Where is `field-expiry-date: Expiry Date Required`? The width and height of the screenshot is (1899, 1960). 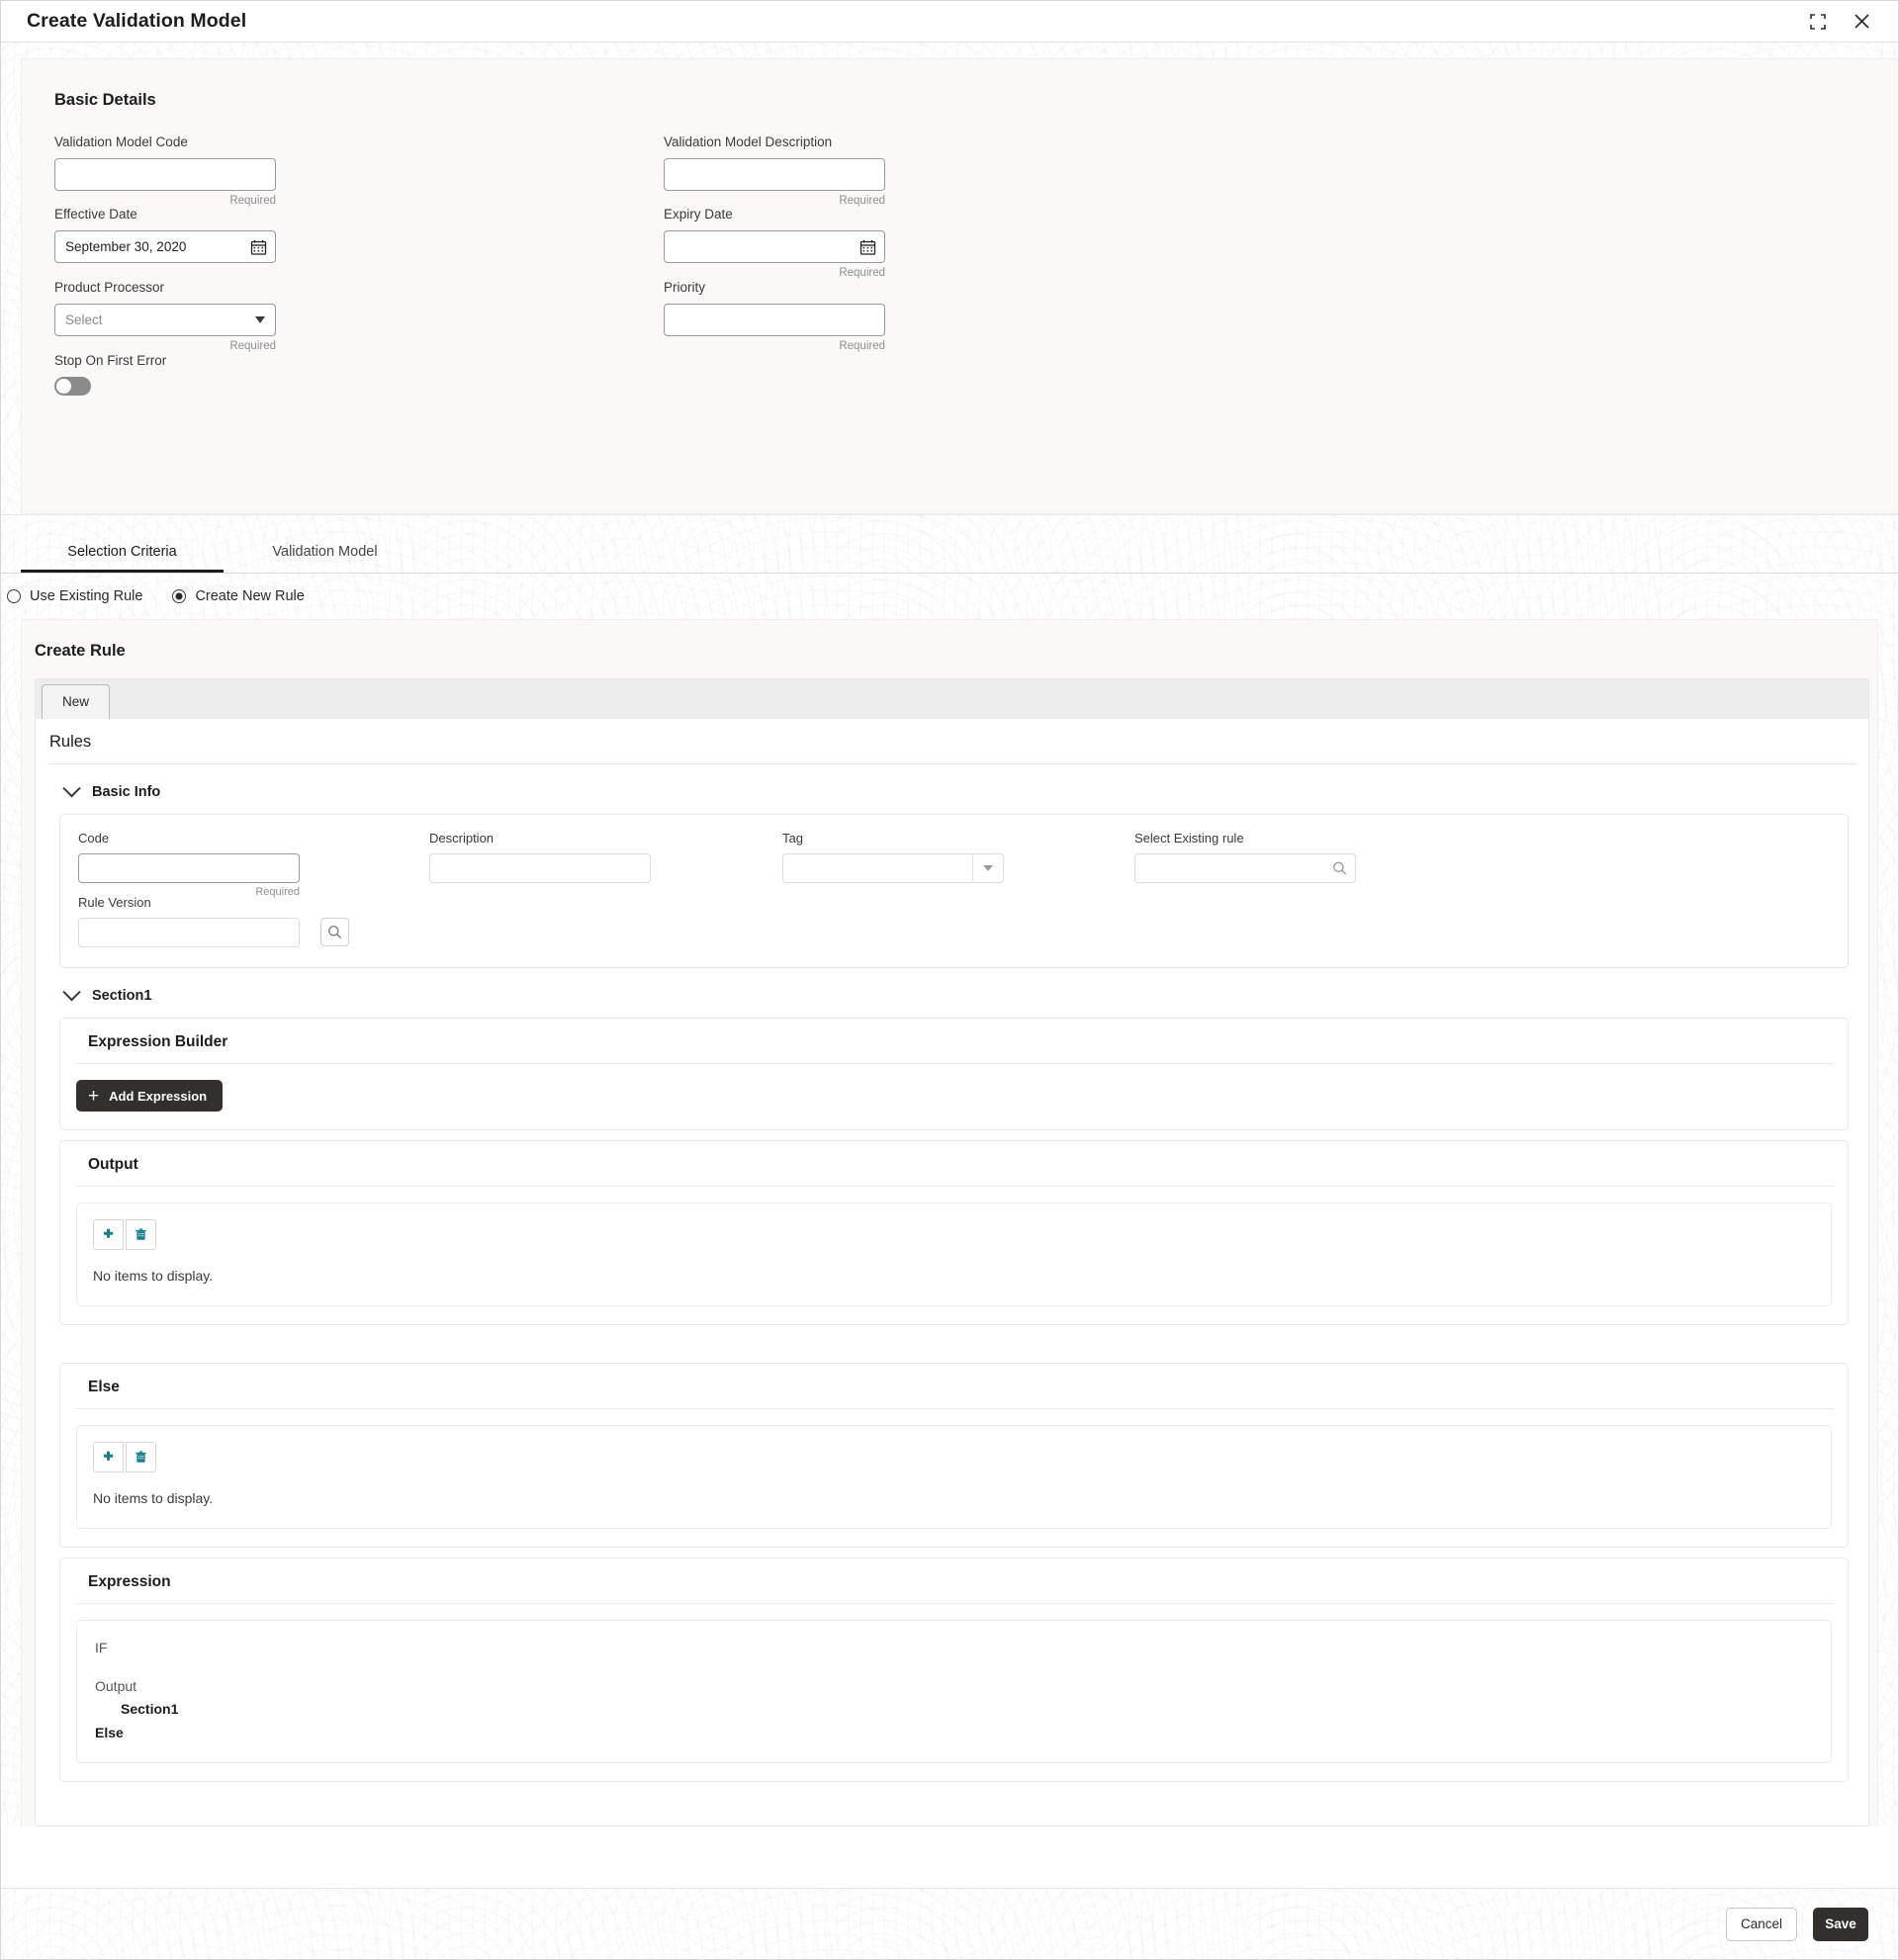
field-expiry-date: Expiry Date Required is located at coordinates (774, 243).